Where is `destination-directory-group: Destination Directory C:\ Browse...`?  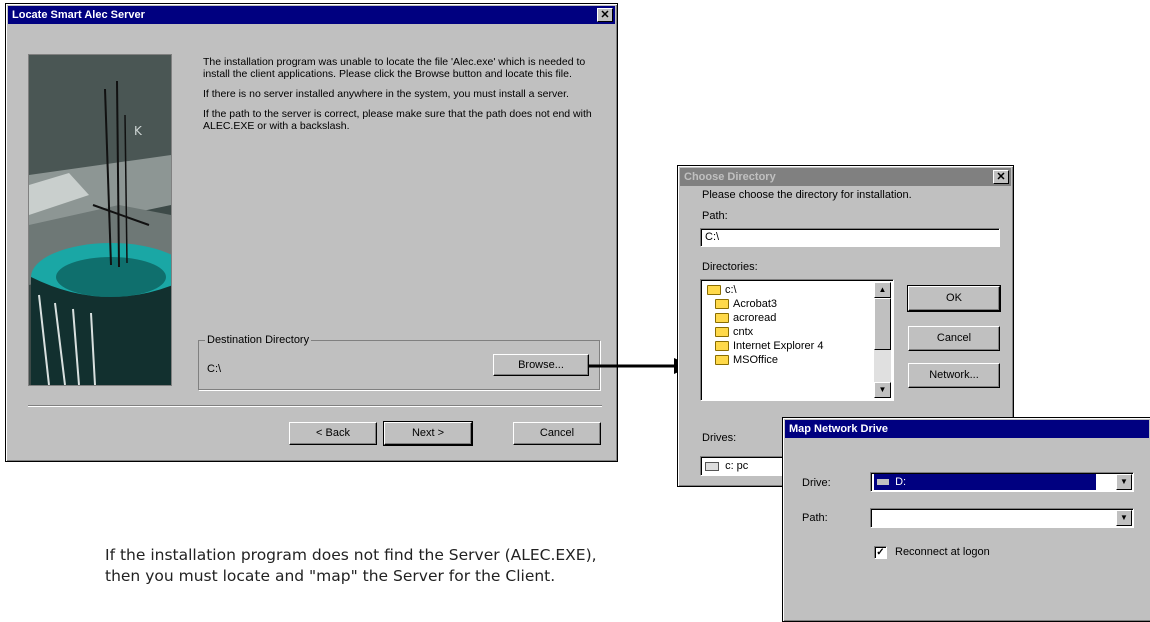 destination-directory-group: Destination Directory C:\ Browse... is located at coordinates (399, 362).